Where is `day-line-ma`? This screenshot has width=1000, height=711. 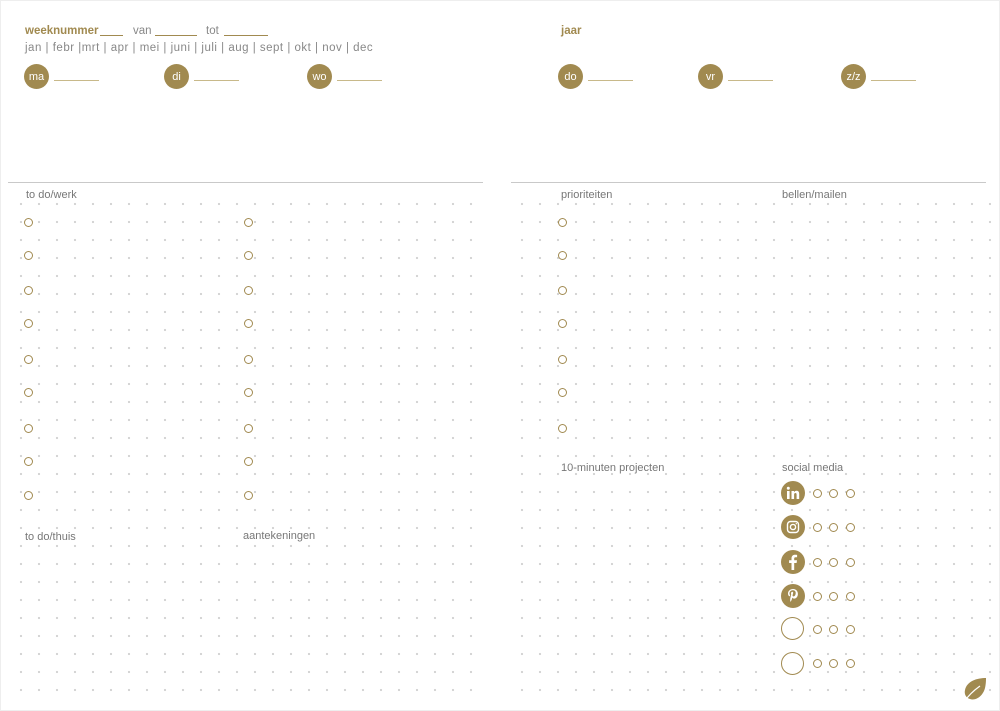 day-line-ma is located at coordinates (76, 80).